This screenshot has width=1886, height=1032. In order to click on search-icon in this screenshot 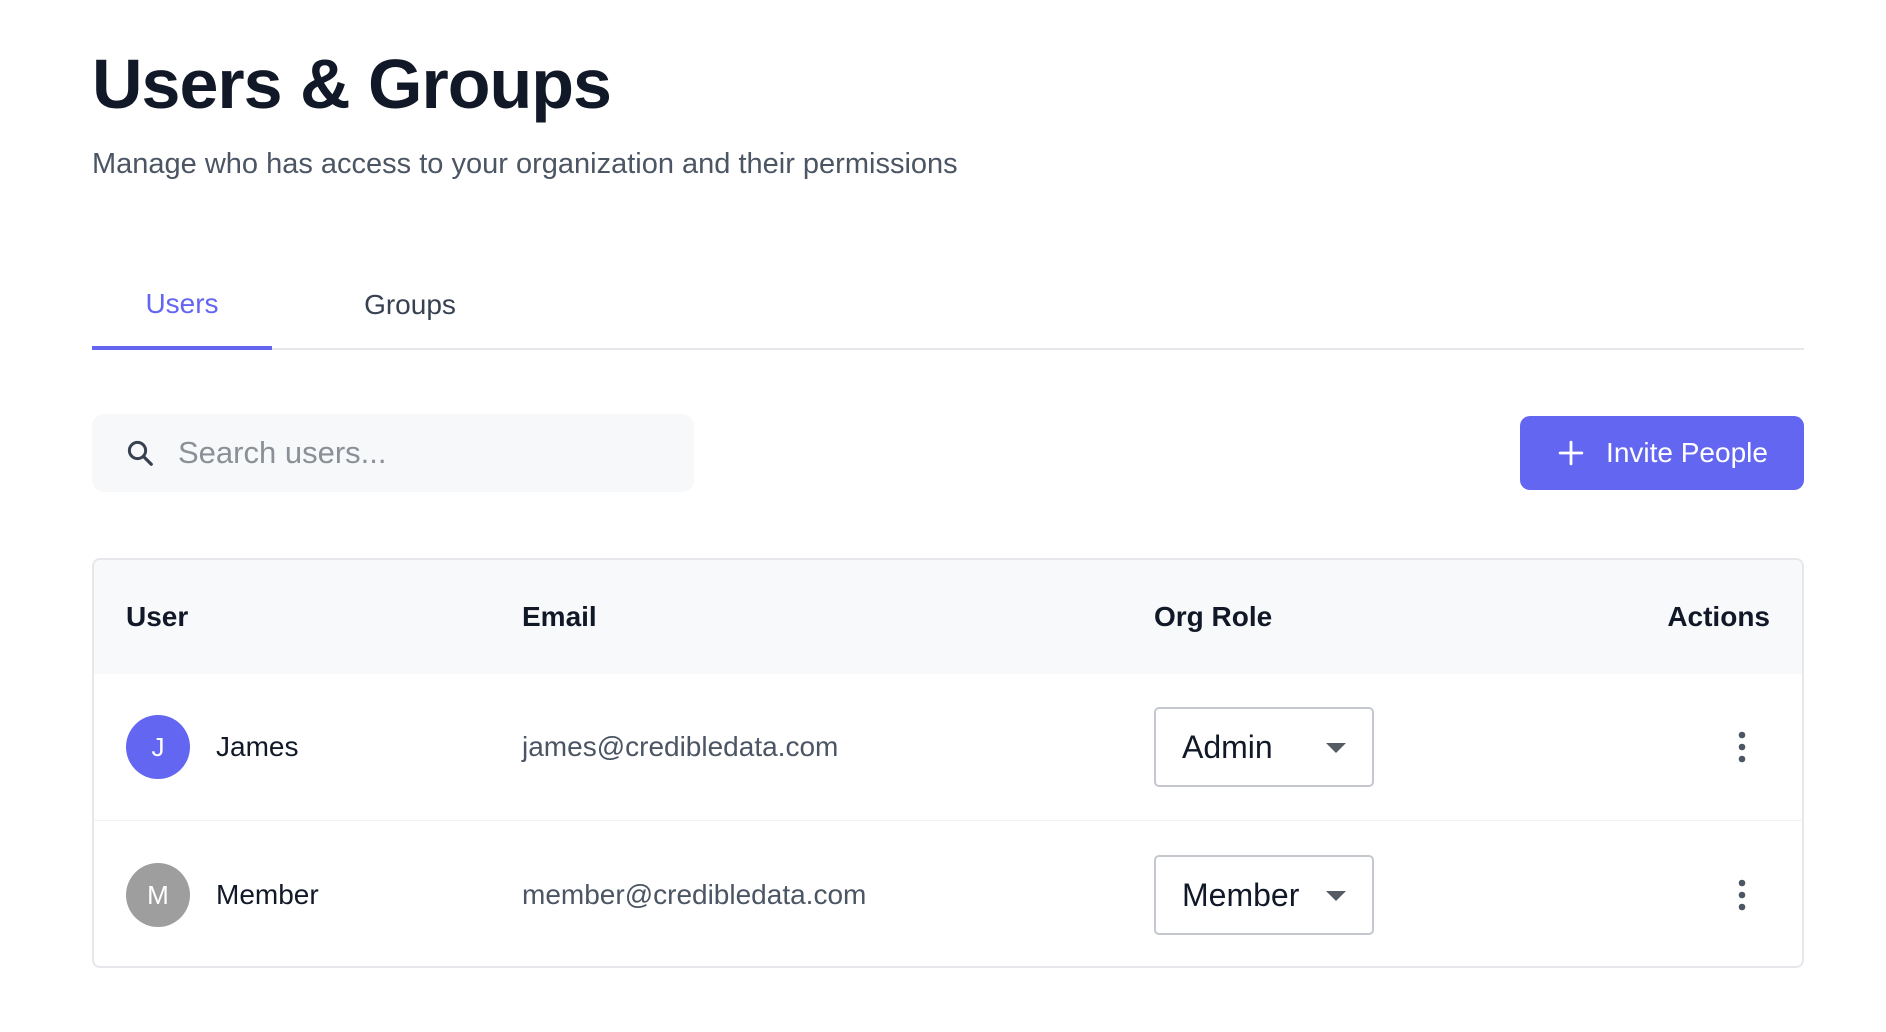, I will do `click(140, 453)`.